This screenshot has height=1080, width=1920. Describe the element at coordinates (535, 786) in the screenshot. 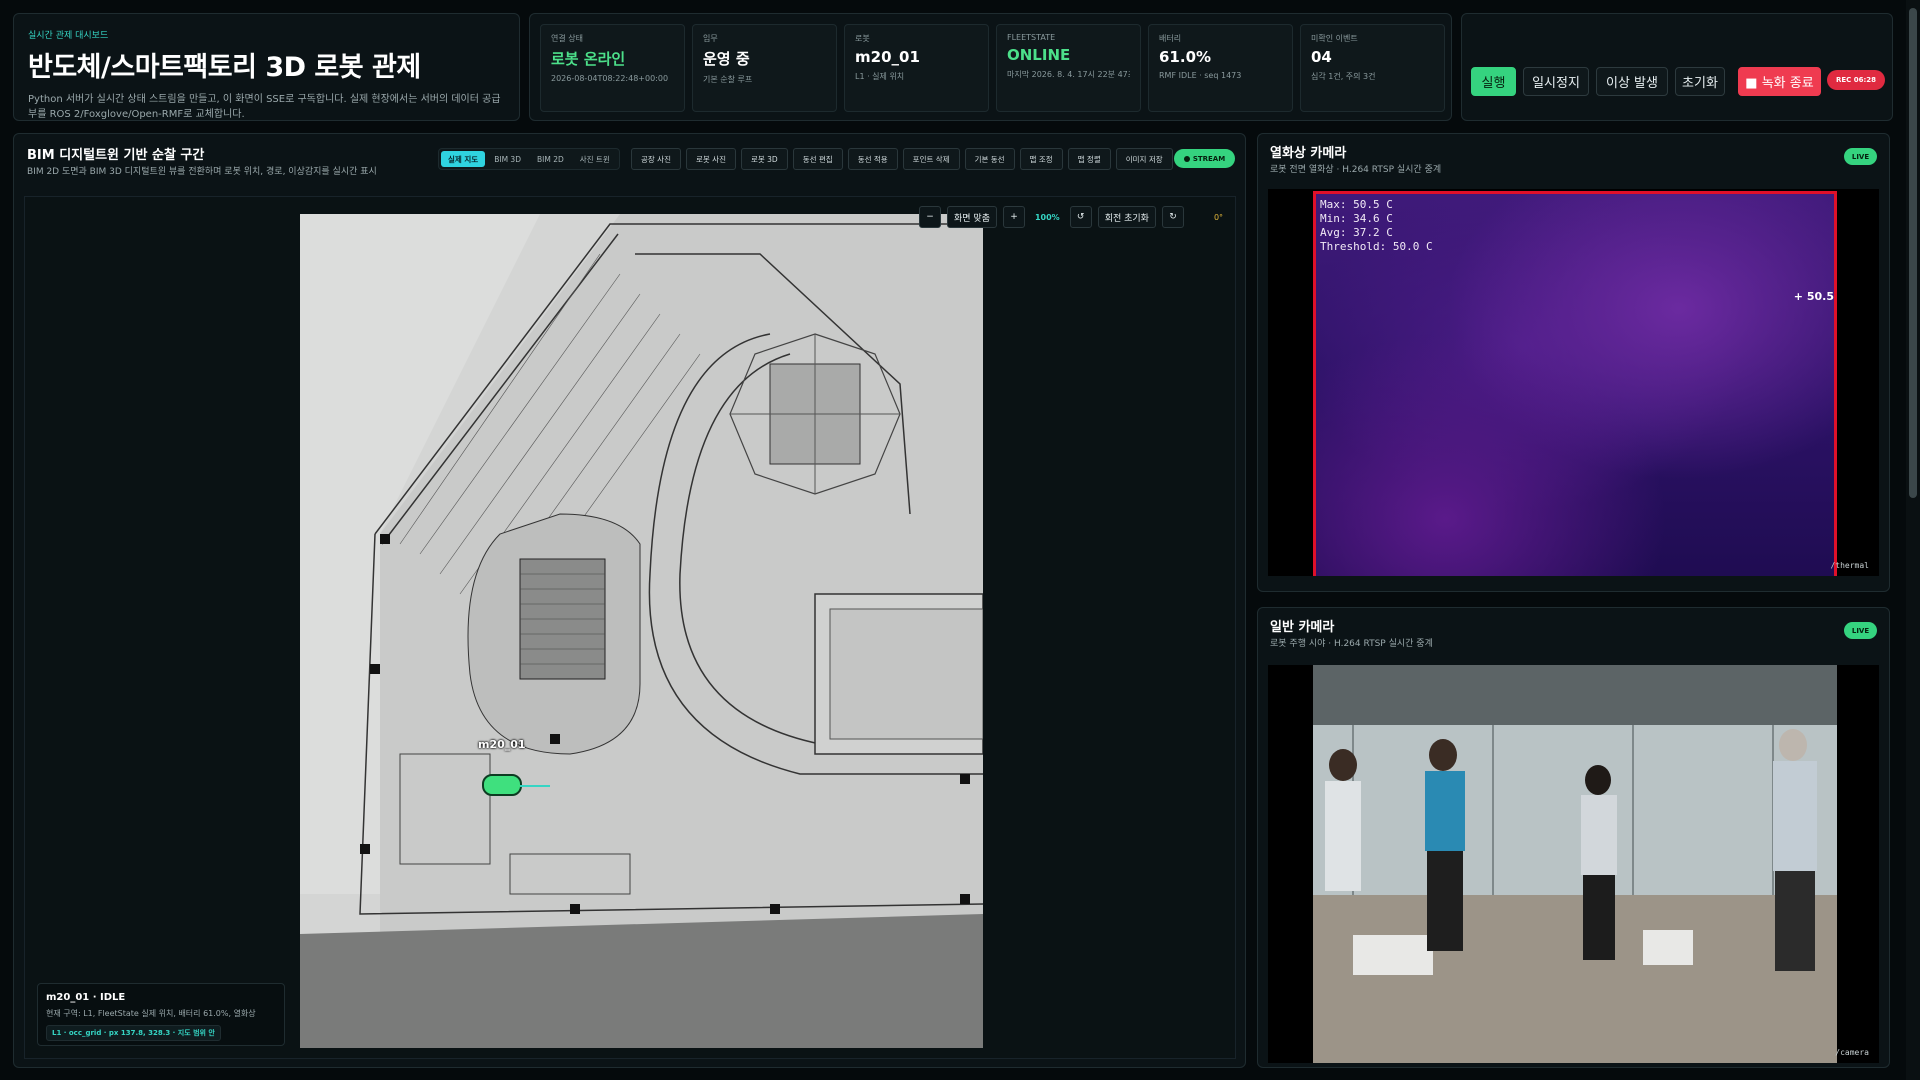

I see `robot-heading-icon` at that location.